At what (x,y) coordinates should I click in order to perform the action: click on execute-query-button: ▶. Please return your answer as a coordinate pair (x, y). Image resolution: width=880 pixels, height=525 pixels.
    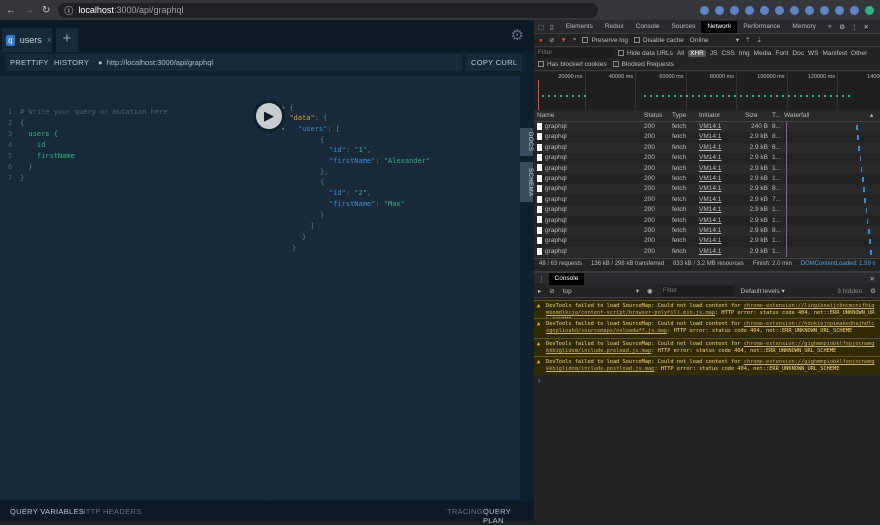
    Looking at the image, I should click on (269, 116).